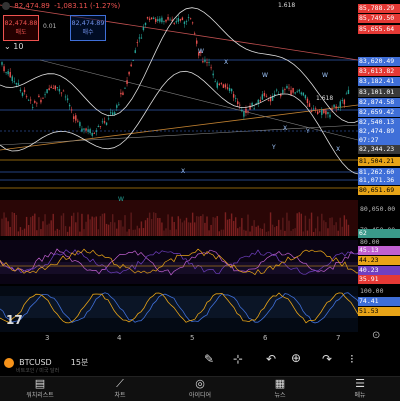 This screenshot has width=400, height=401. What do you see at coordinates (379, 8) in the screenshot?
I see `price-axis-label: 85,788.29` at bounding box center [379, 8].